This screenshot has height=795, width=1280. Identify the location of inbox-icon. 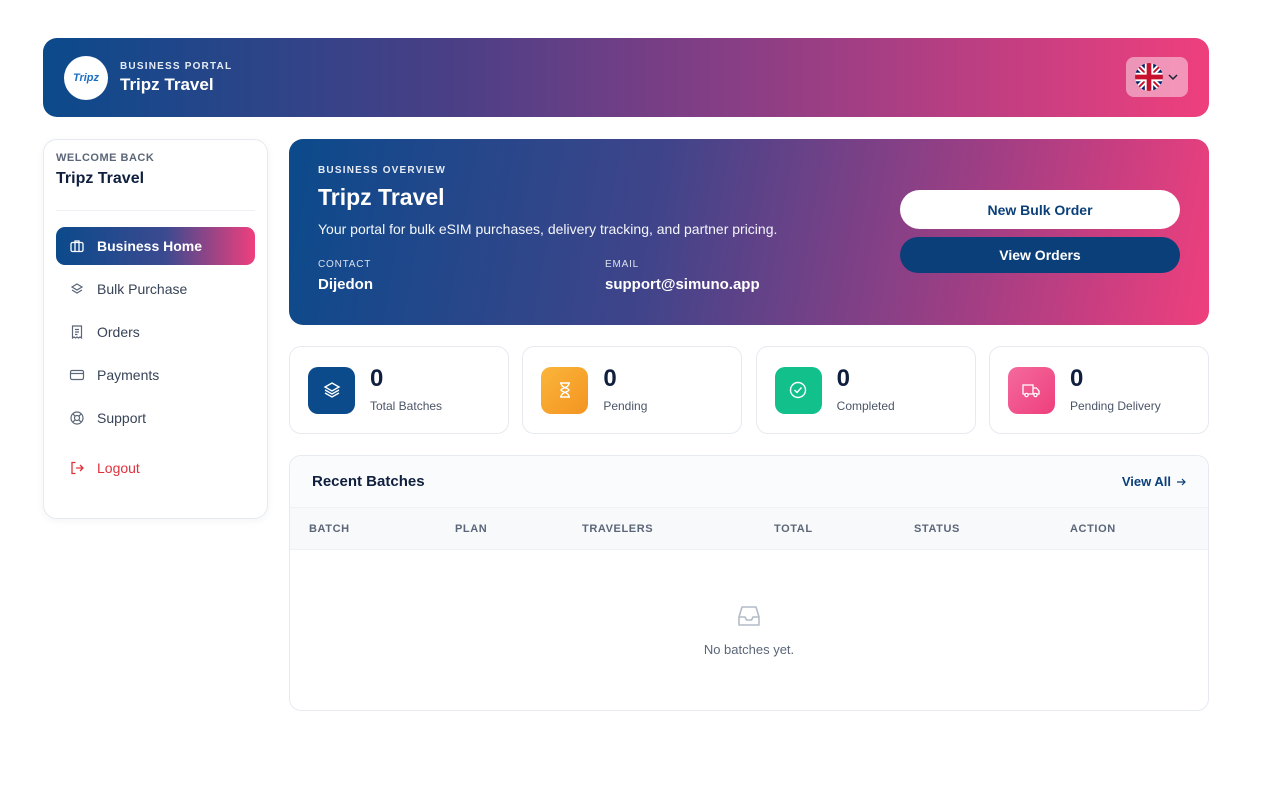
(749, 616).